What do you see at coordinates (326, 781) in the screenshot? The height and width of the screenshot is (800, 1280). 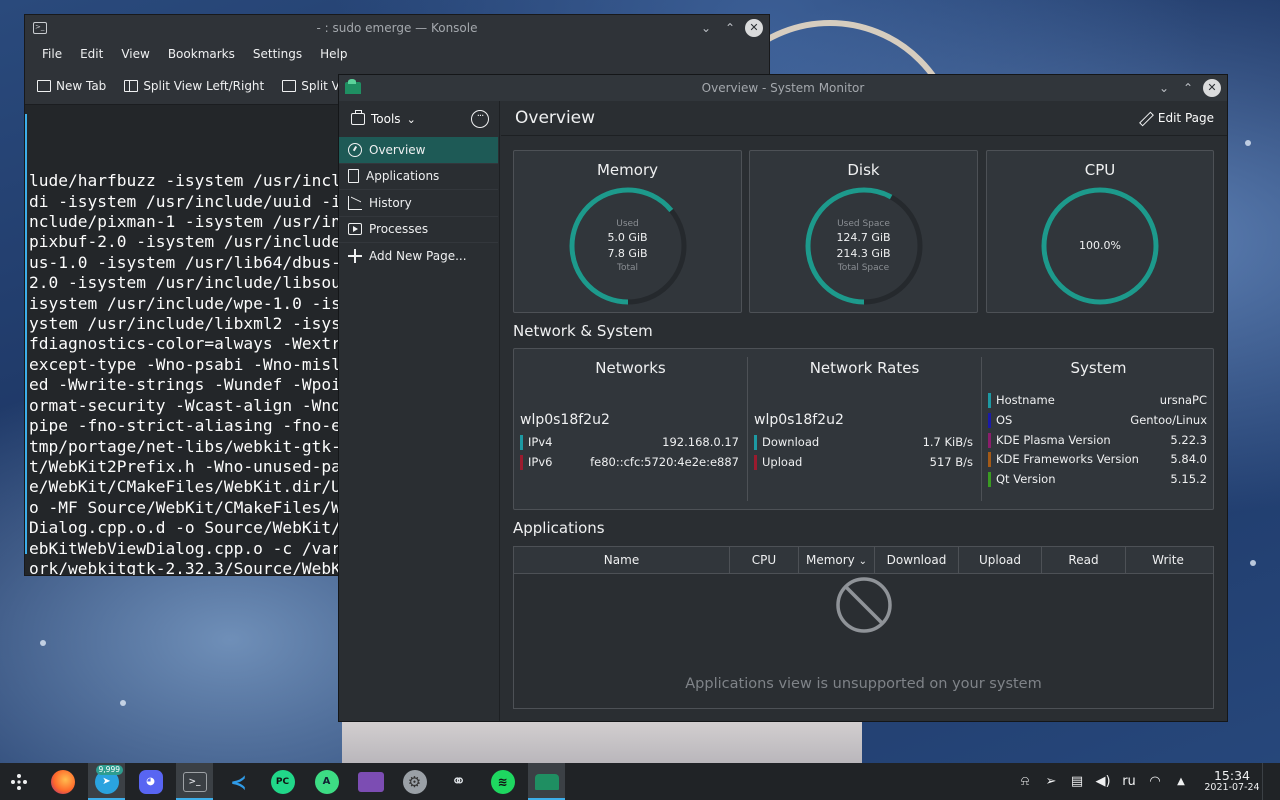 I see `android-studio-icon: A` at bounding box center [326, 781].